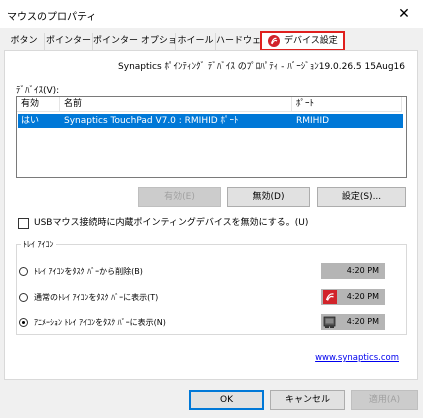 The width and height of the screenshot is (423, 418). What do you see at coordinates (38, 104) in the screenshot?
I see `column-enabled: 有効` at bounding box center [38, 104].